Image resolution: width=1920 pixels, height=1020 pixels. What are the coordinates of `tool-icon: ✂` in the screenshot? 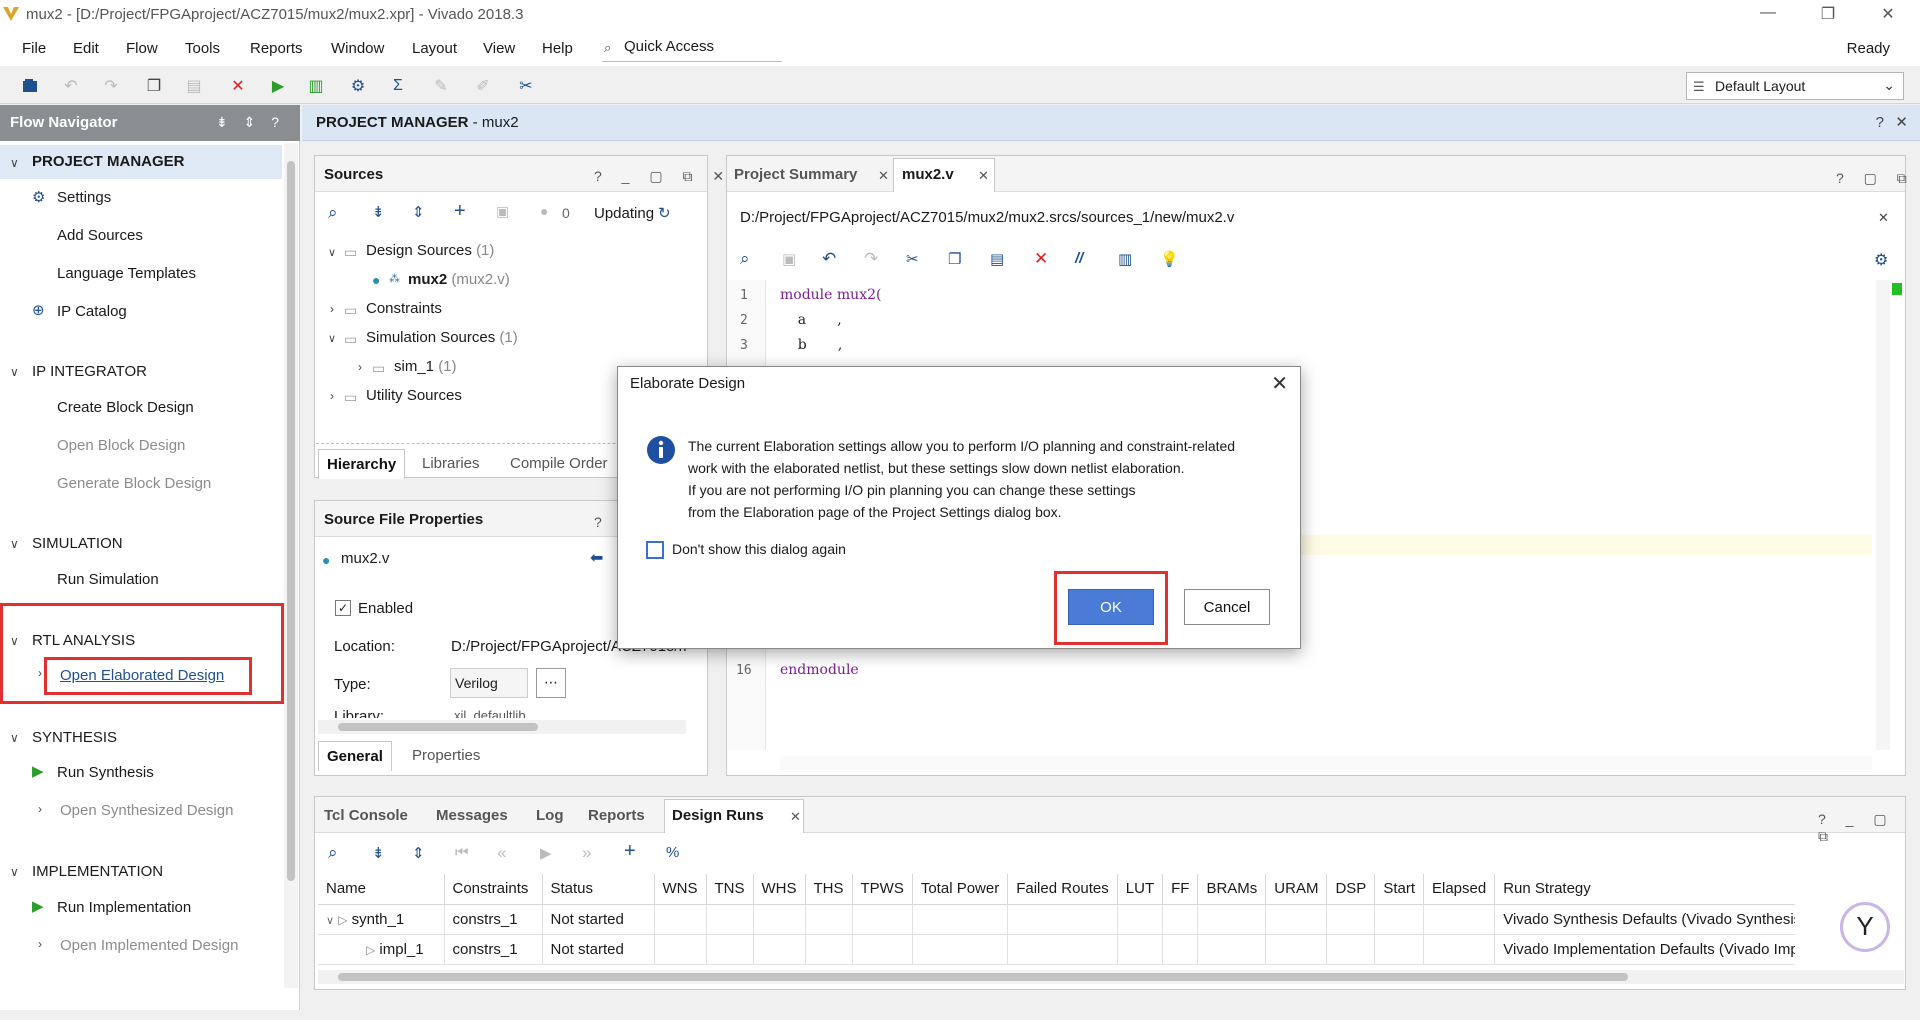 It's located at (526, 86).